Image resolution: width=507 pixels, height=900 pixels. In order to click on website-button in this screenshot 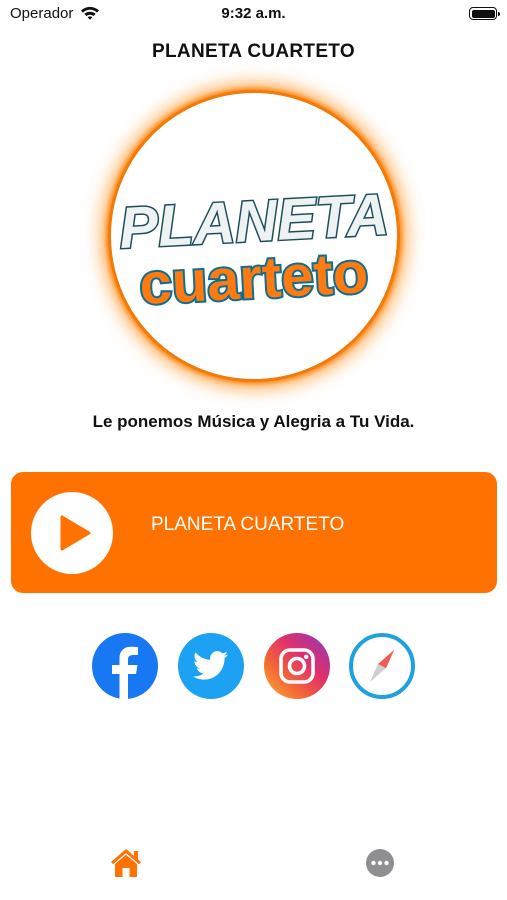, I will do `click(382, 666)`.